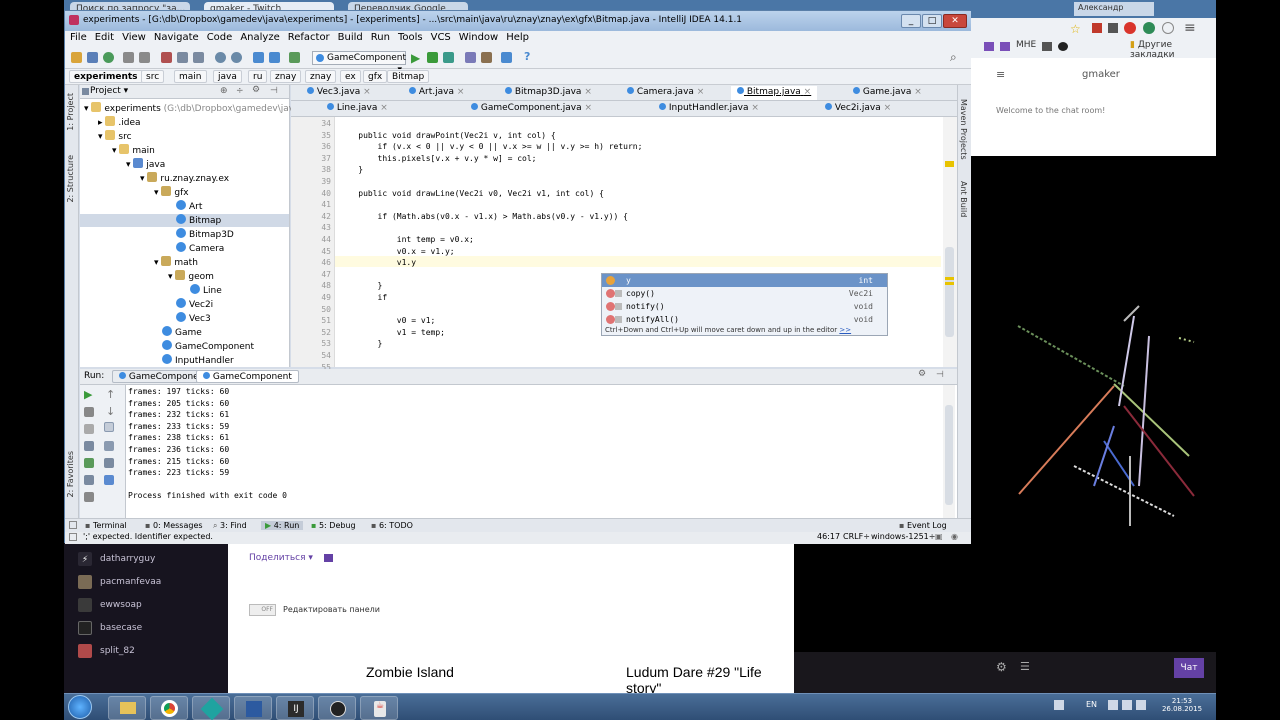  Describe the element at coordinates (963, 199) in the screenshot. I see `tool-window-ant: Ant Build` at that location.